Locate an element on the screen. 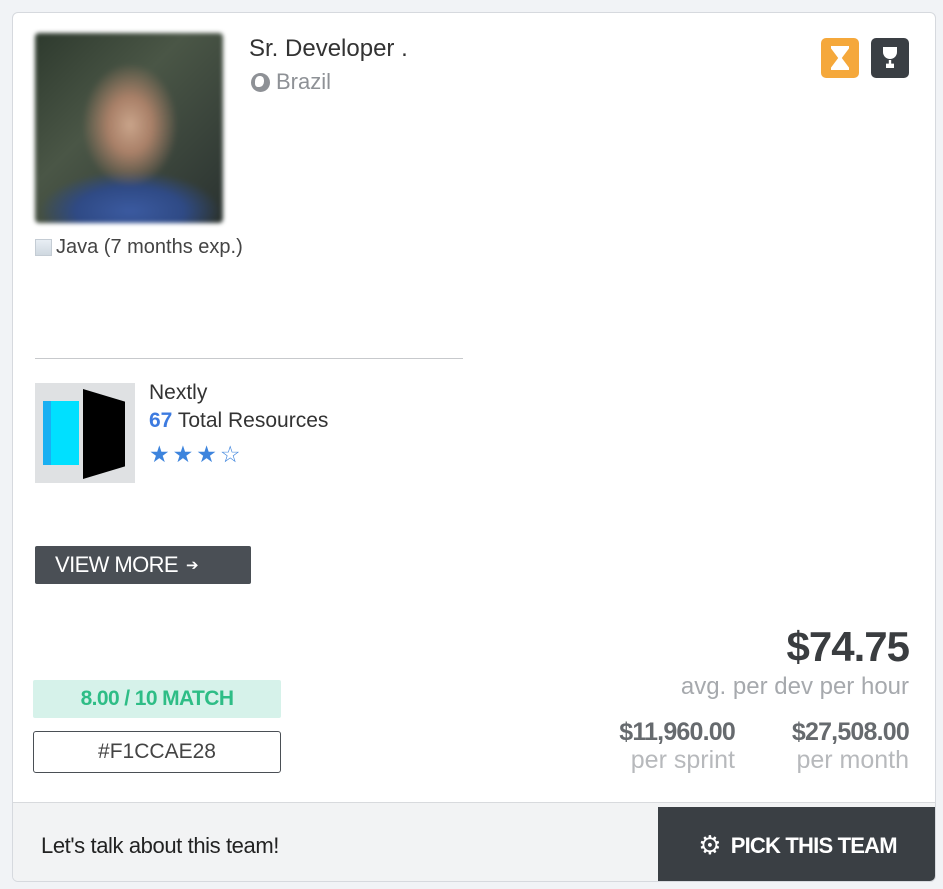  company-rating: ★ ★ ★ ☆ is located at coordinates (195, 455).